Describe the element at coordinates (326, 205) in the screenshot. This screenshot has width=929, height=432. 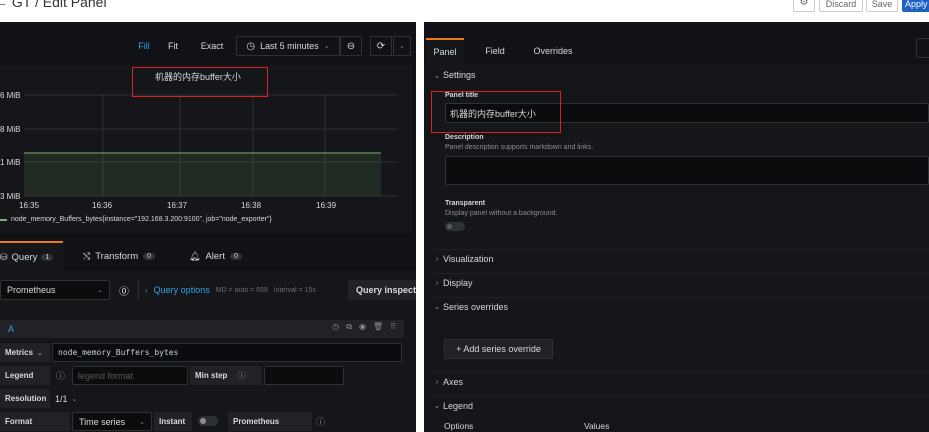
I see `x-tick-label: 16:39` at that location.